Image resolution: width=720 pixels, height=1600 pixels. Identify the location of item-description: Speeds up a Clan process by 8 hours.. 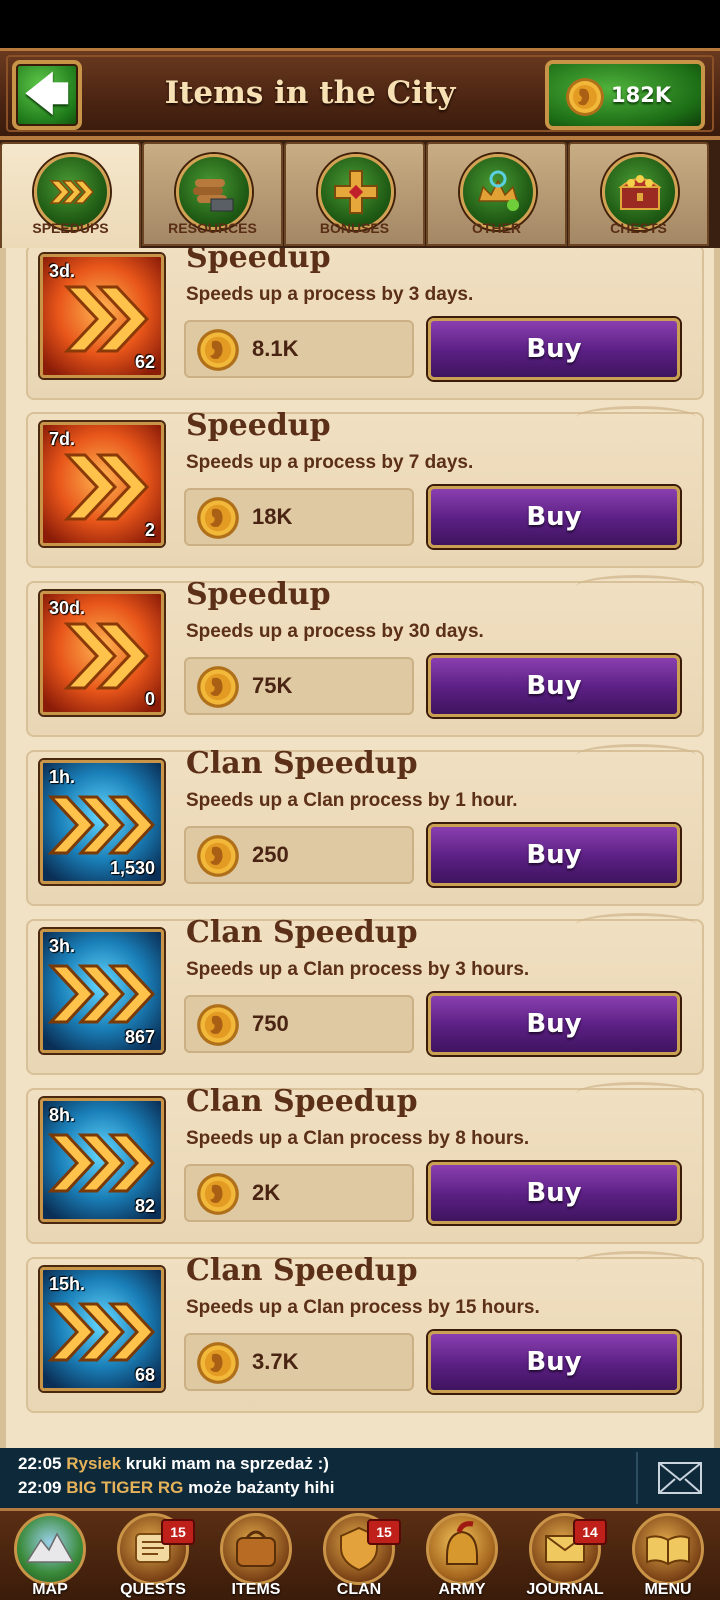
(358, 1138).